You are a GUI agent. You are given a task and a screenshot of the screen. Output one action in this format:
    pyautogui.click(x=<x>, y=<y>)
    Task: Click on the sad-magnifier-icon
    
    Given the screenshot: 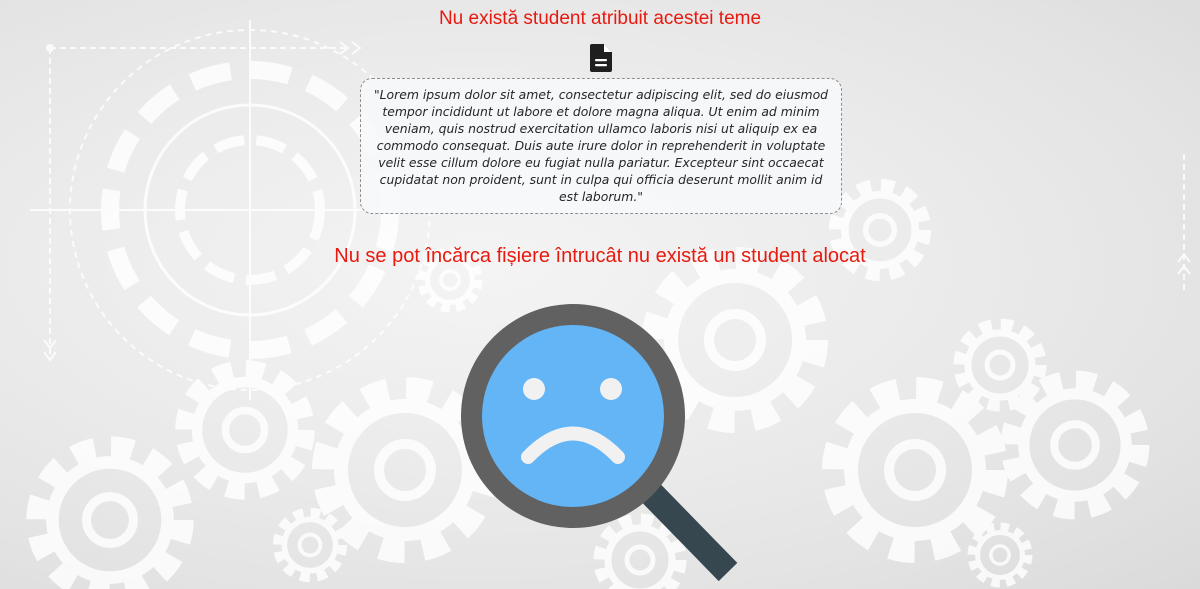 What is the action you would take?
    pyautogui.click(x=599, y=443)
    